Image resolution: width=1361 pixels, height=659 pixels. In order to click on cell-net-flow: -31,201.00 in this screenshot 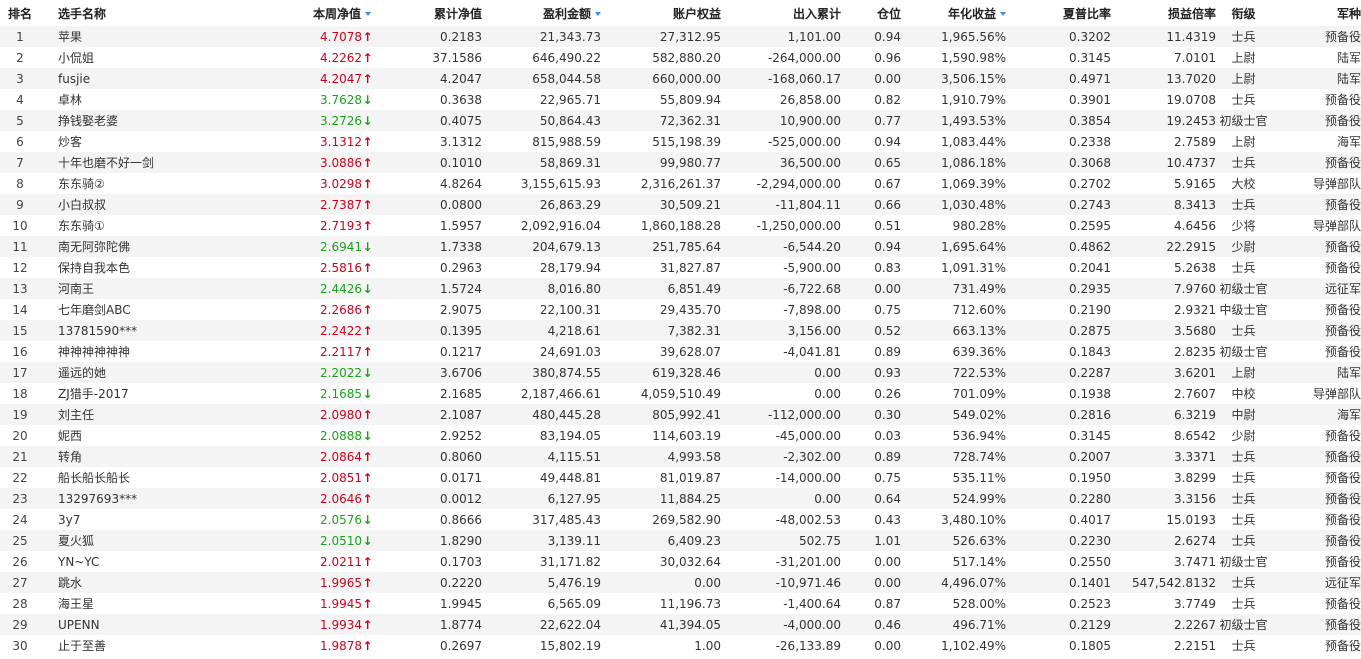, I will do `click(781, 561)`.